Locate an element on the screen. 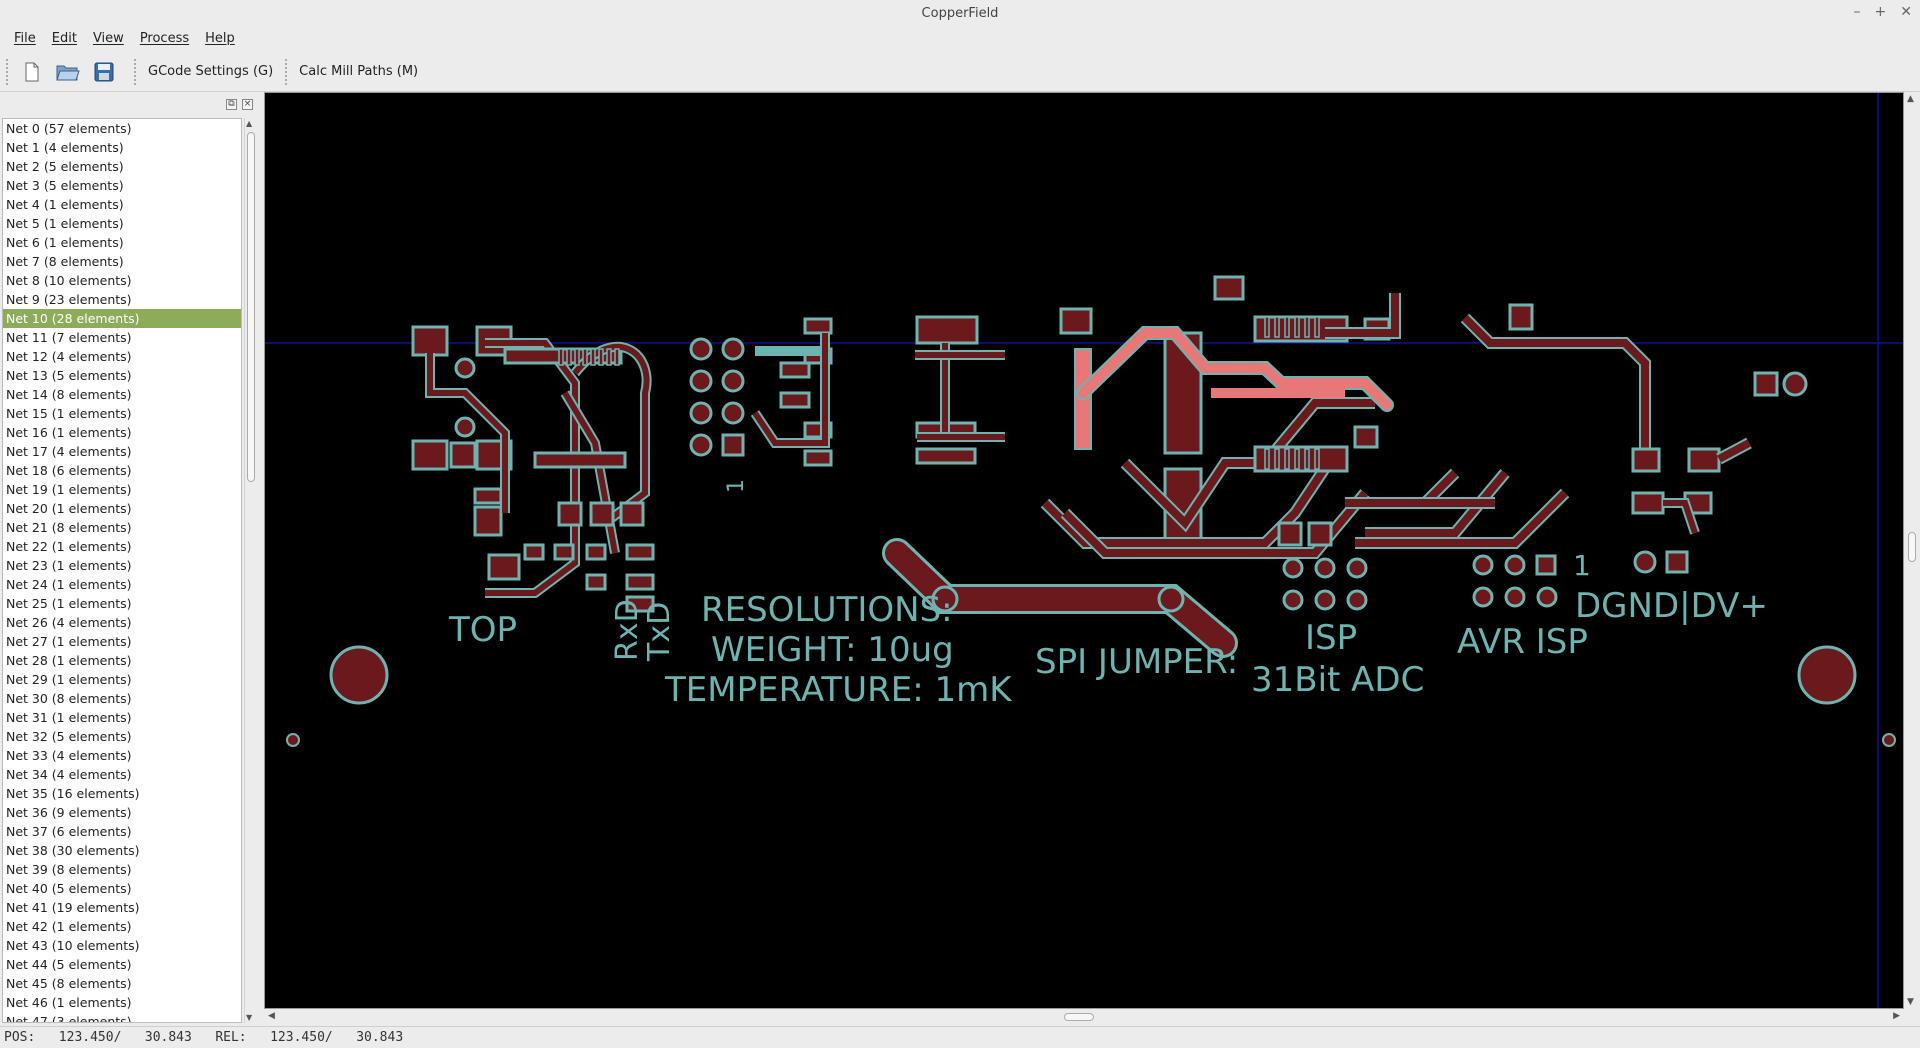 The image size is (1920, 1048). label-txd: TxD is located at coordinates (659, 632).